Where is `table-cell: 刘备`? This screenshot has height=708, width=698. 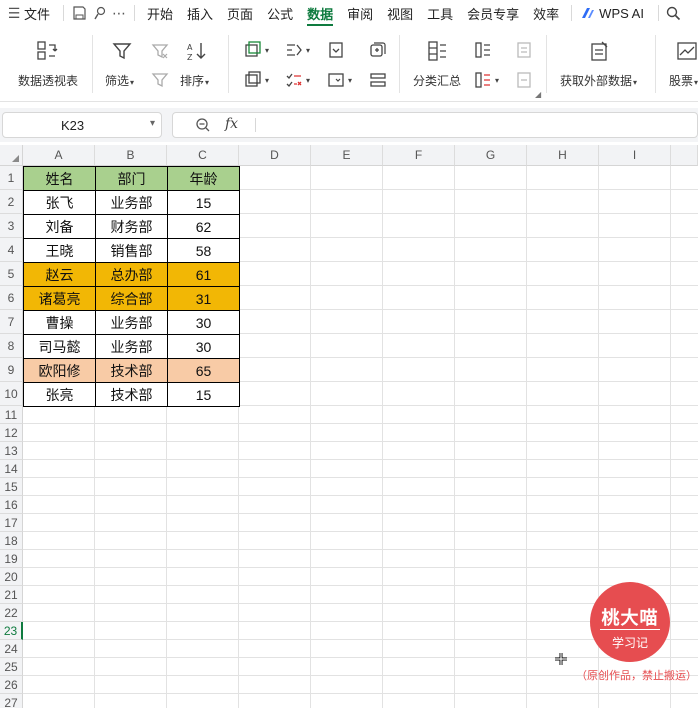
table-cell: 刘备 is located at coordinates (59, 226).